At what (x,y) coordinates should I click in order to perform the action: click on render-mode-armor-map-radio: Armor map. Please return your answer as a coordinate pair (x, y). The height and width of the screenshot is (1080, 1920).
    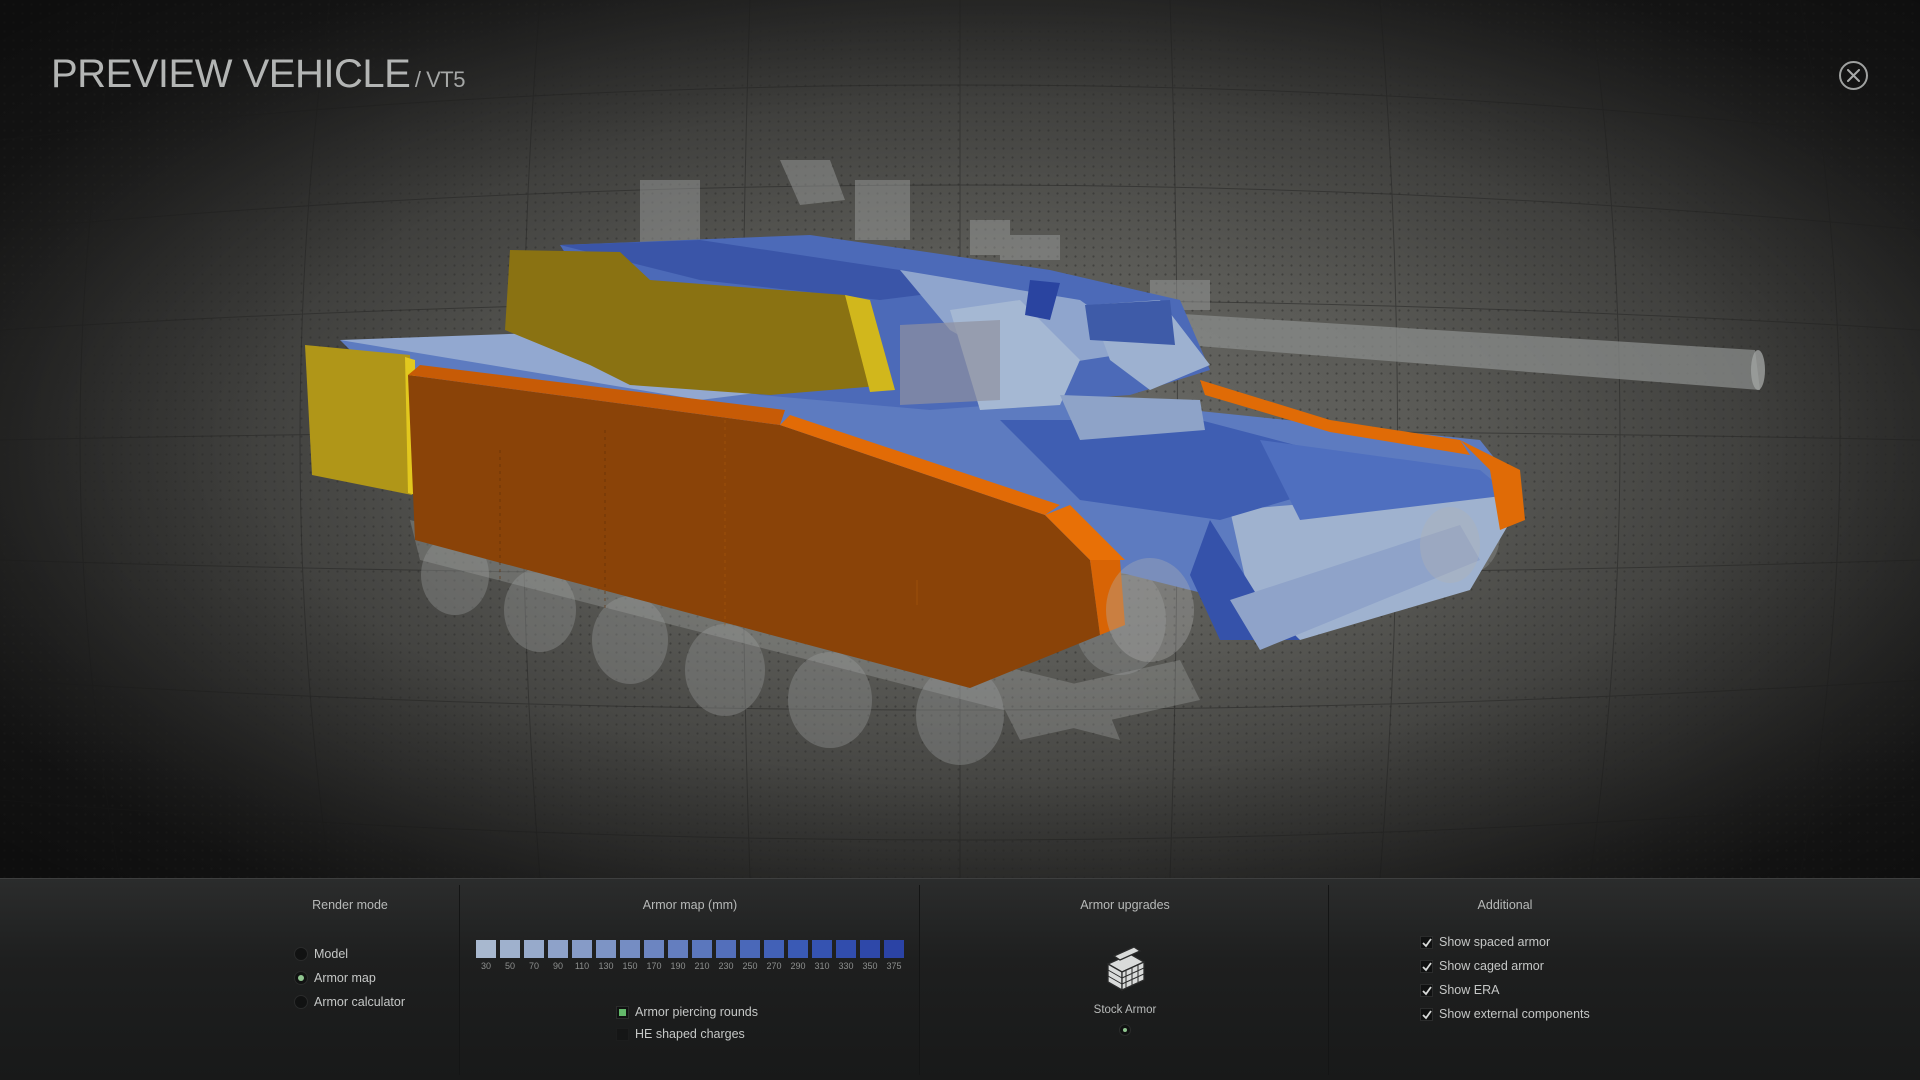
    Looking at the image, I should click on (335, 978).